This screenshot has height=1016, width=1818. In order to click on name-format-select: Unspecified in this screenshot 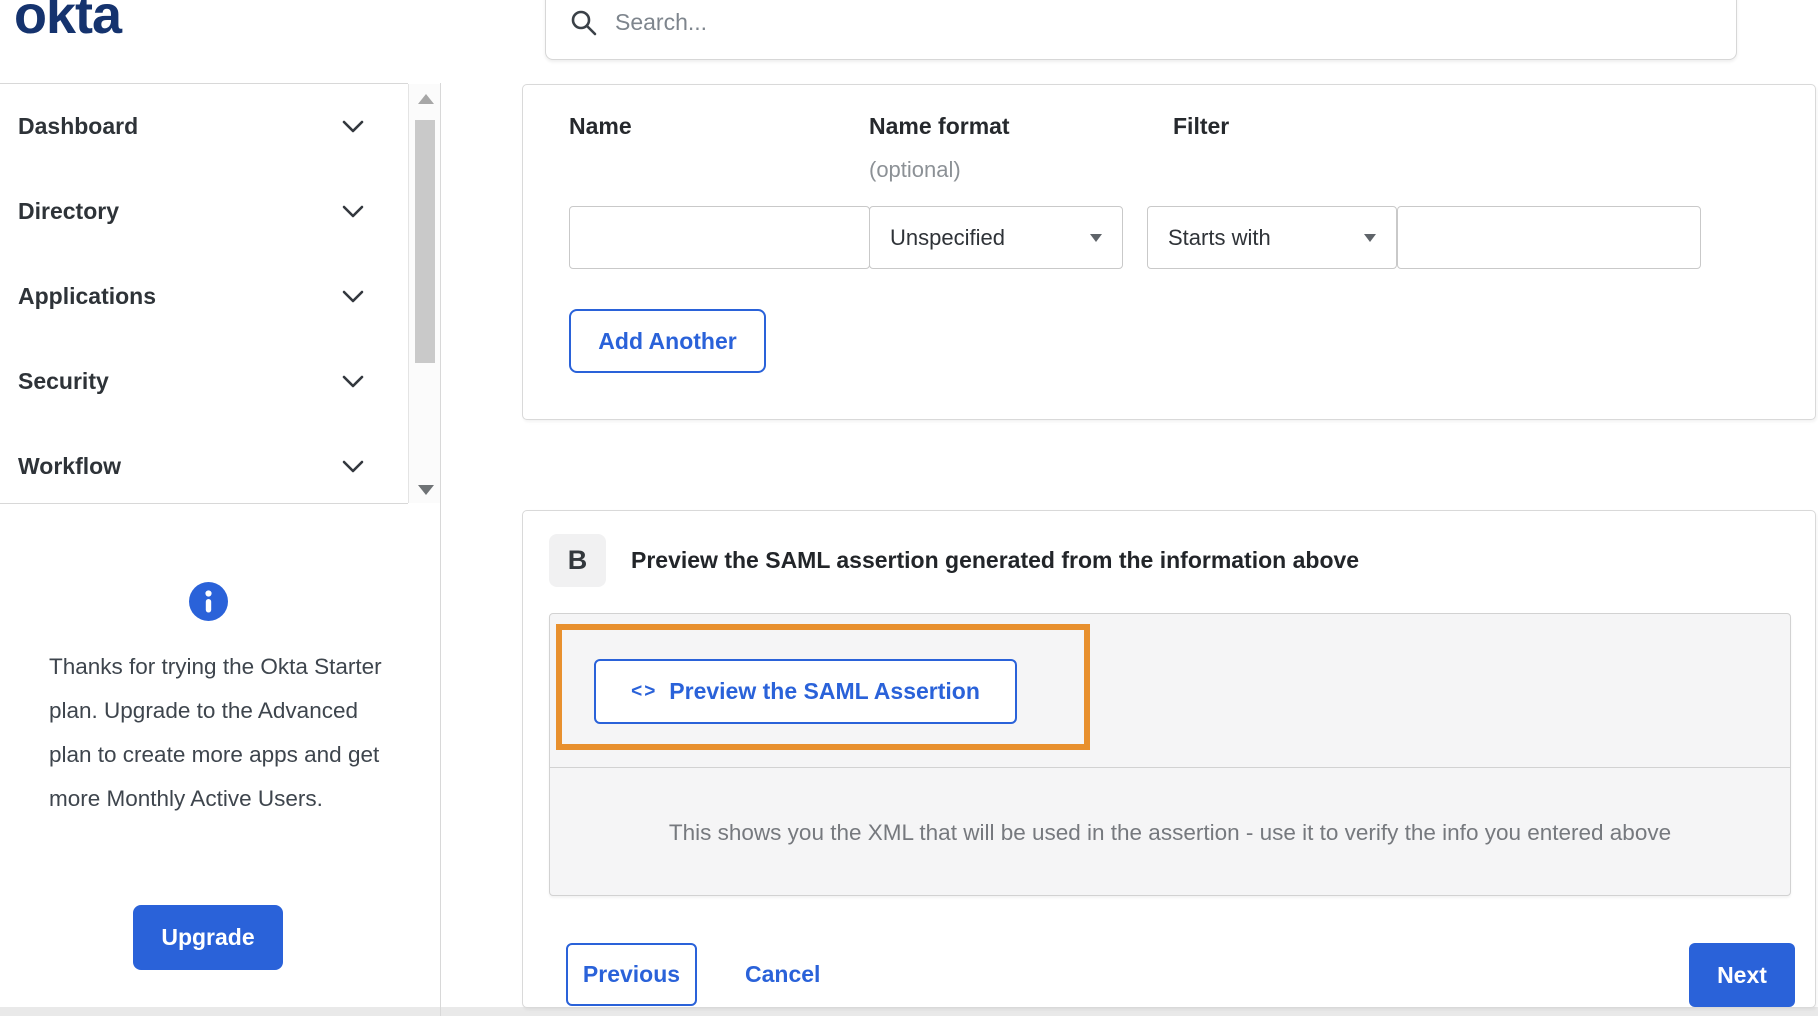, I will do `click(996, 237)`.